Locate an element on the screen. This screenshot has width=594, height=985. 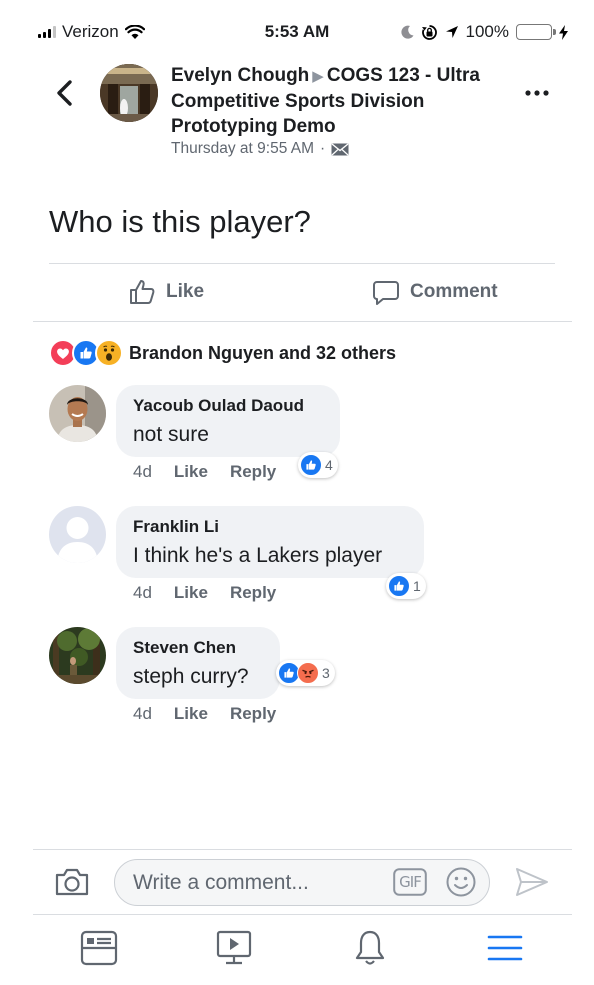
like-button-label: Like is located at coordinates (185, 291).